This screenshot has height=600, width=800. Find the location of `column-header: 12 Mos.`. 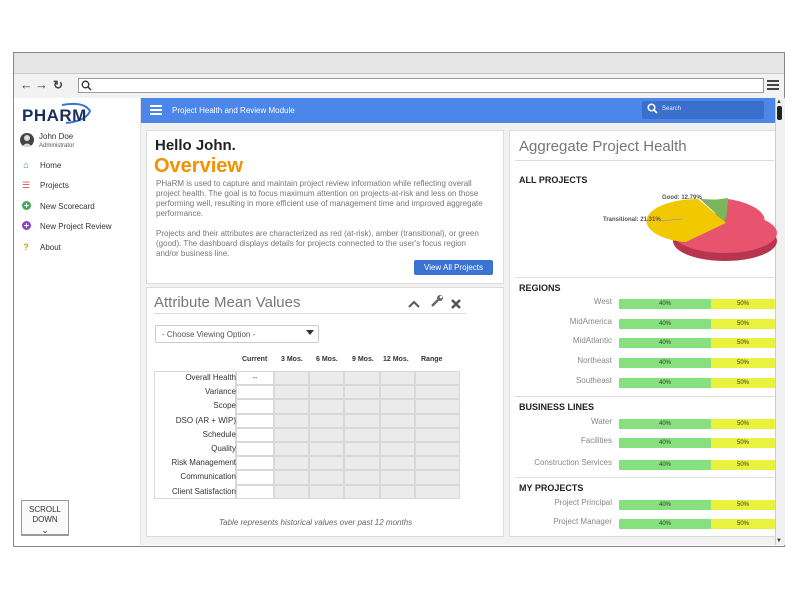

column-header: 12 Mos. is located at coordinates (396, 359).